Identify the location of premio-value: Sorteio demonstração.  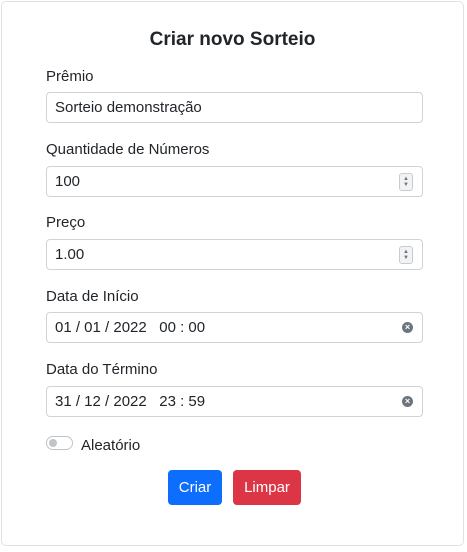
(128, 107).